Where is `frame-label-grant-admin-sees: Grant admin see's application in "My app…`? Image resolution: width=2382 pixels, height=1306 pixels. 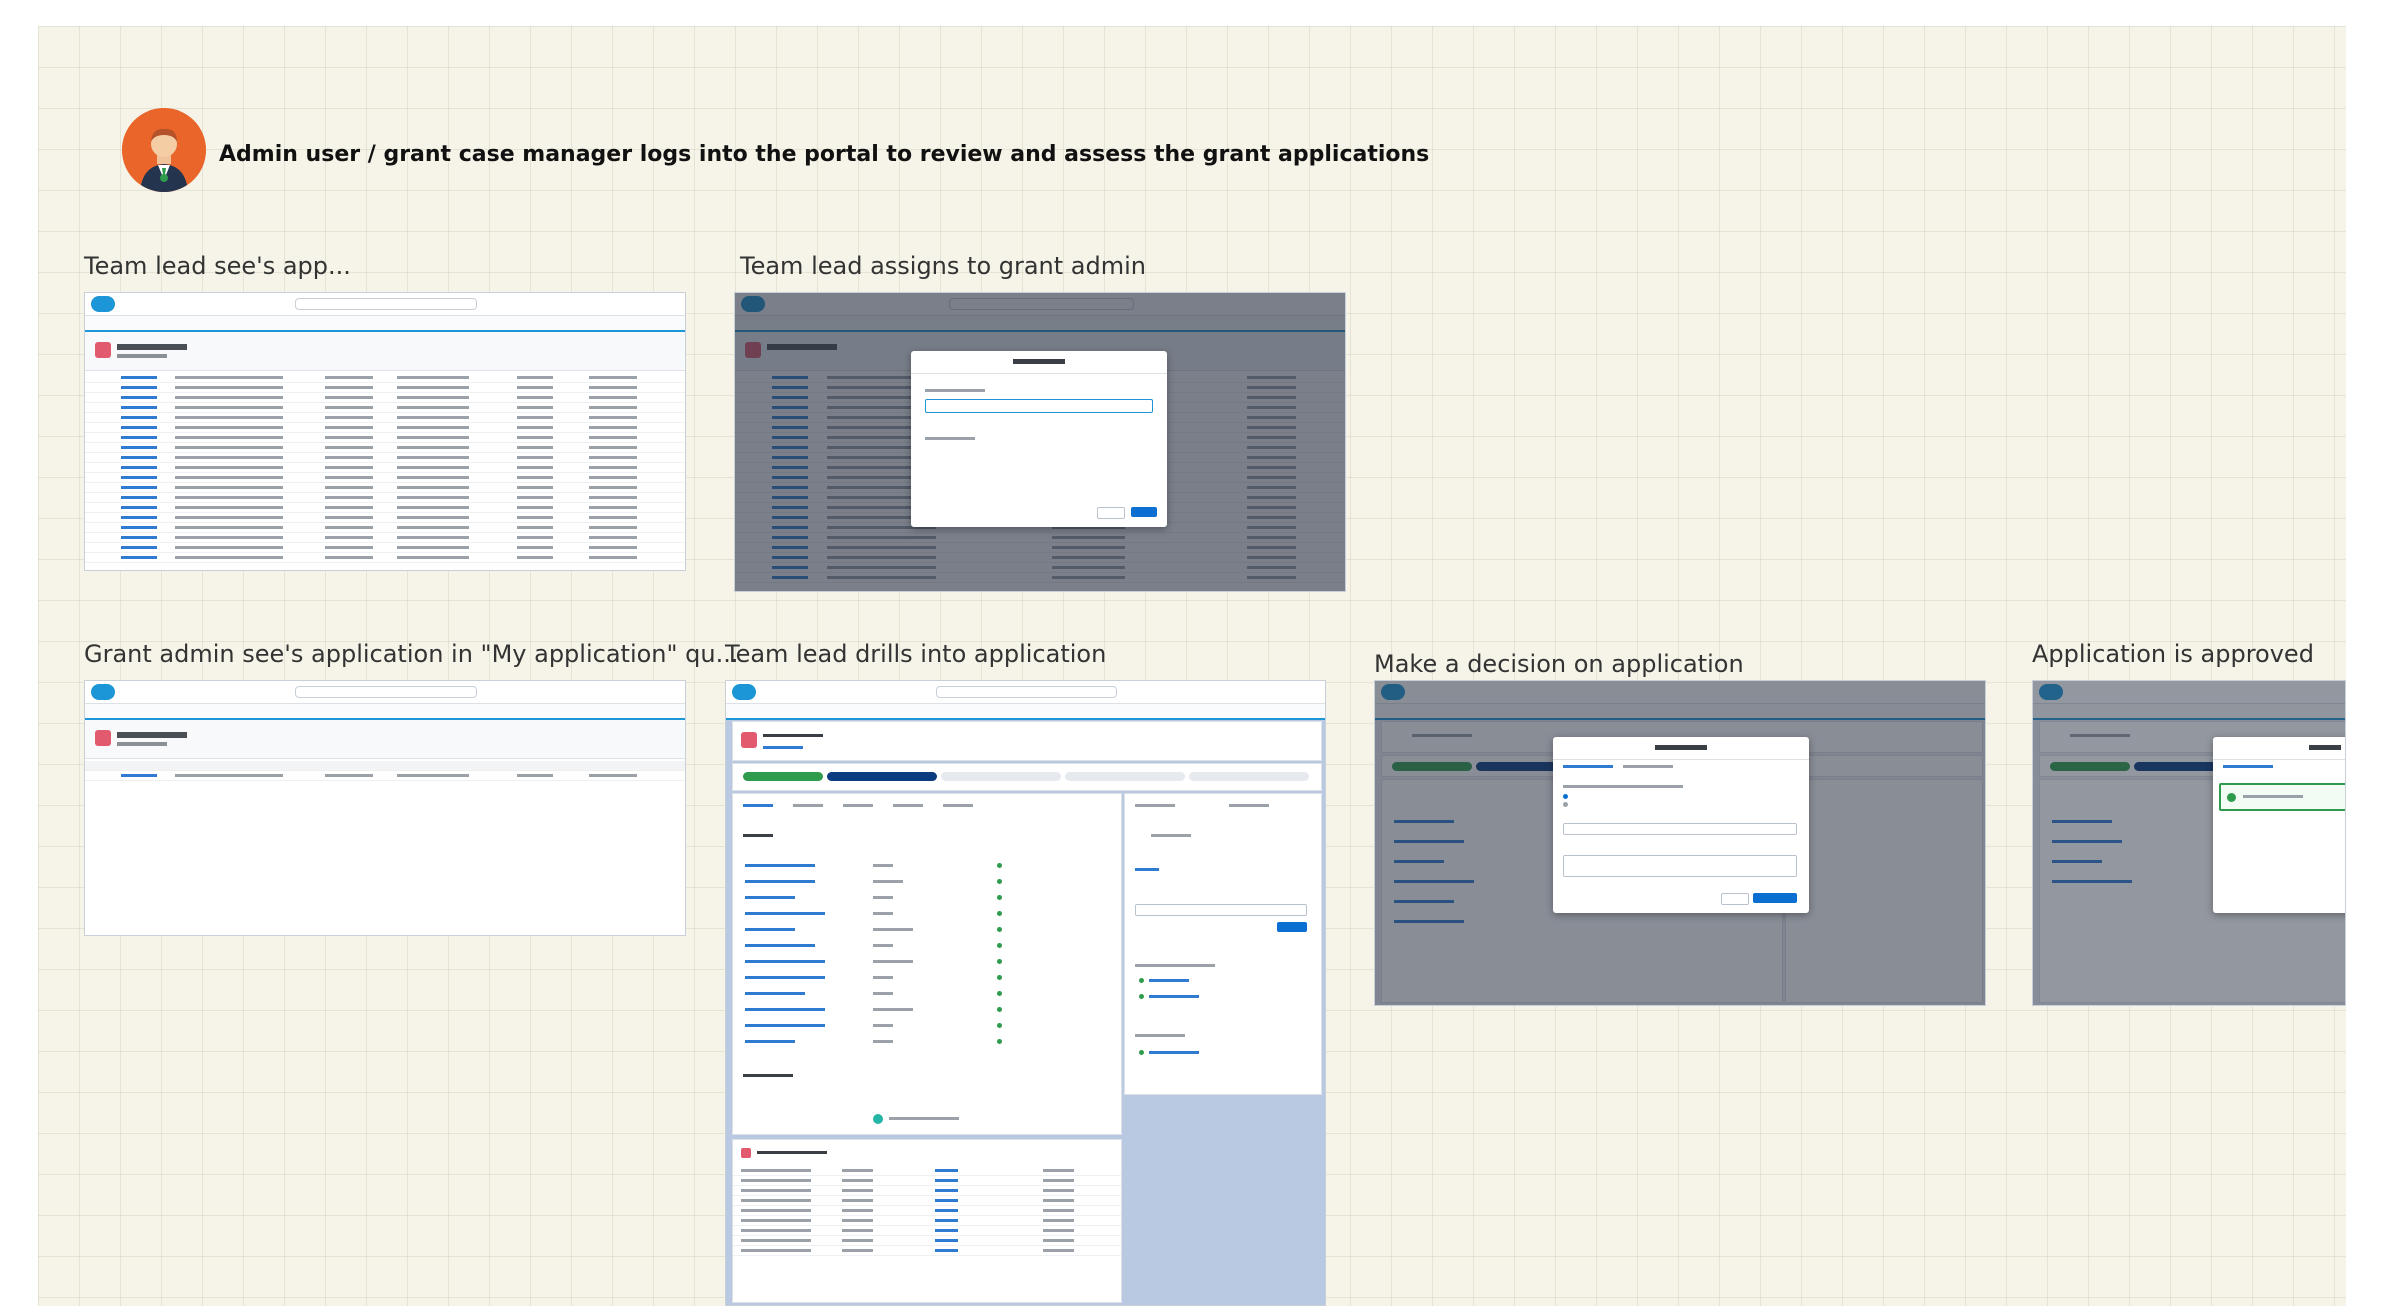 frame-label-grant-admin-sees: Grant admin see's application in "My app… is located at coordinates (411, 654).